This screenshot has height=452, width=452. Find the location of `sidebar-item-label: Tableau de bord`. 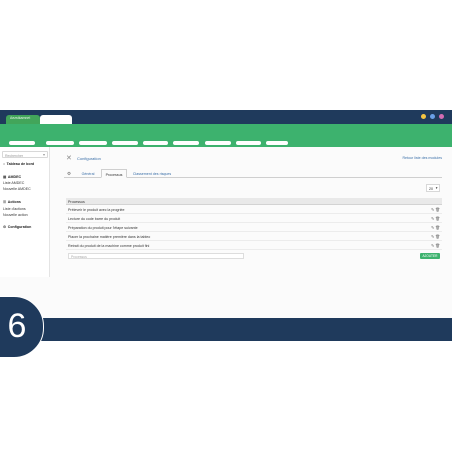

sidebar-item-label: Tableau de bord is located at coordinates (20, 164).